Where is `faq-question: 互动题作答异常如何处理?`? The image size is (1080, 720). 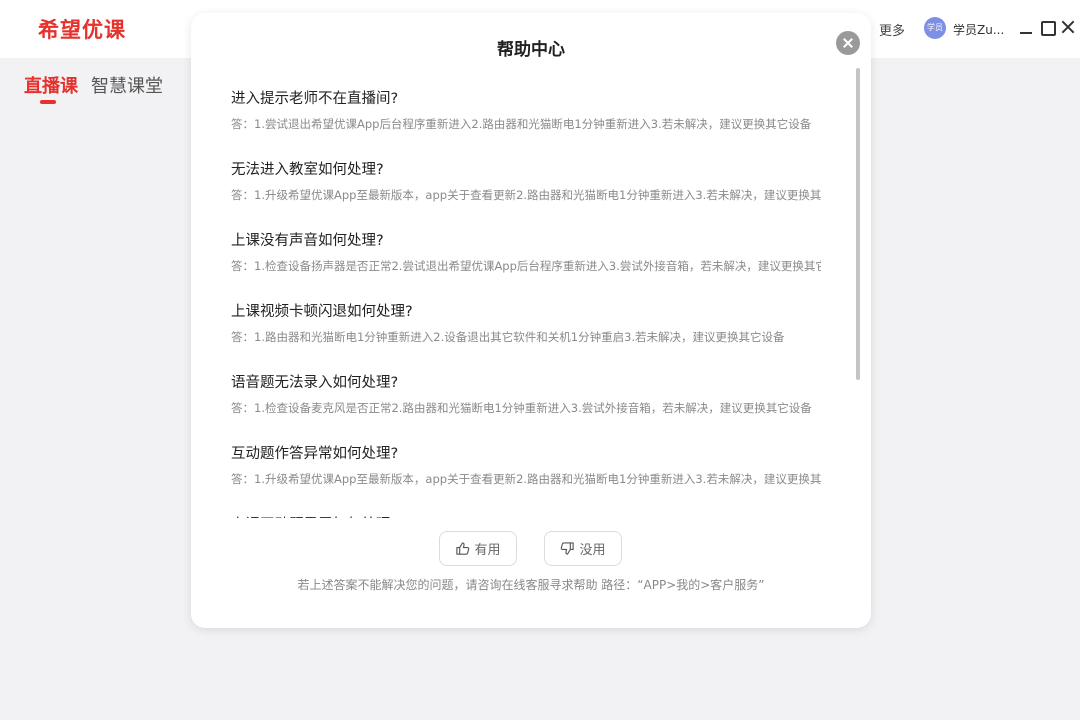 faq-question: 互动题作答异常如何处理? is located at coordinates (315, 454).